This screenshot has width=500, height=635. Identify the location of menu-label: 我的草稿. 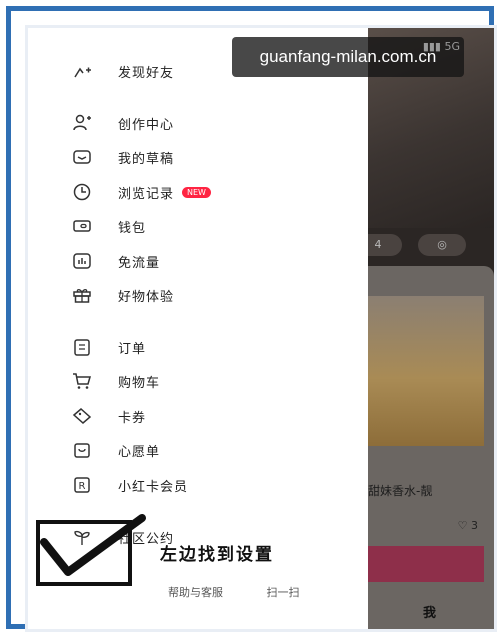
(146, 159).